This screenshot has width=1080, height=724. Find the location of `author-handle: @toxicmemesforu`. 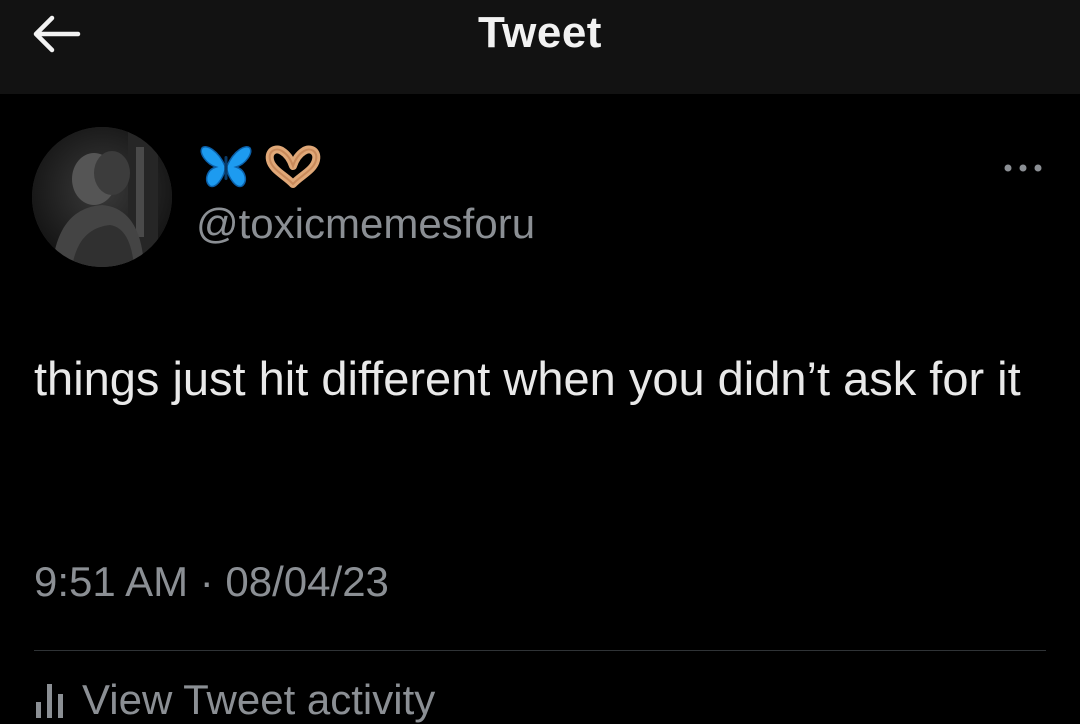

author-handle: @toxicmemesforu is located at coordinates (365, 224).